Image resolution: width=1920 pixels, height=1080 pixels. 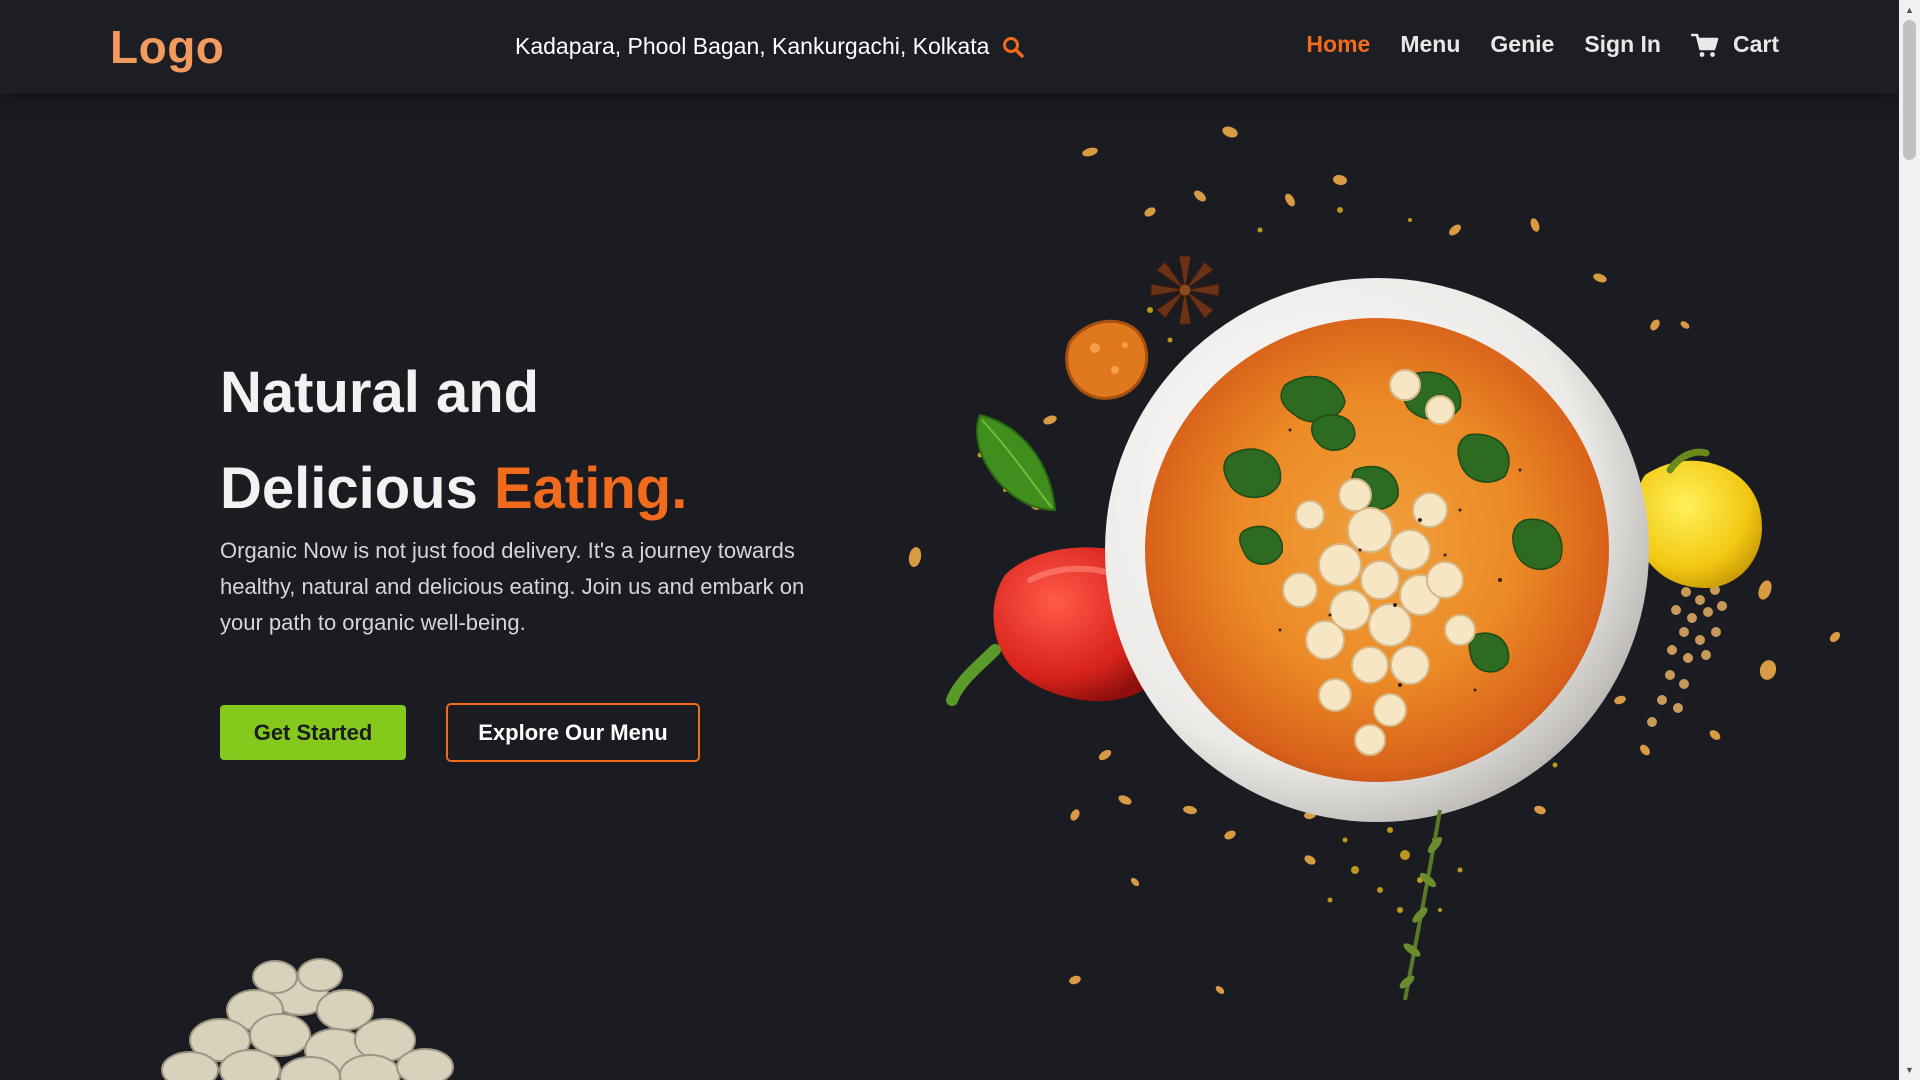 I want to click on nav-home: Home, so click(x=1338, y=44).